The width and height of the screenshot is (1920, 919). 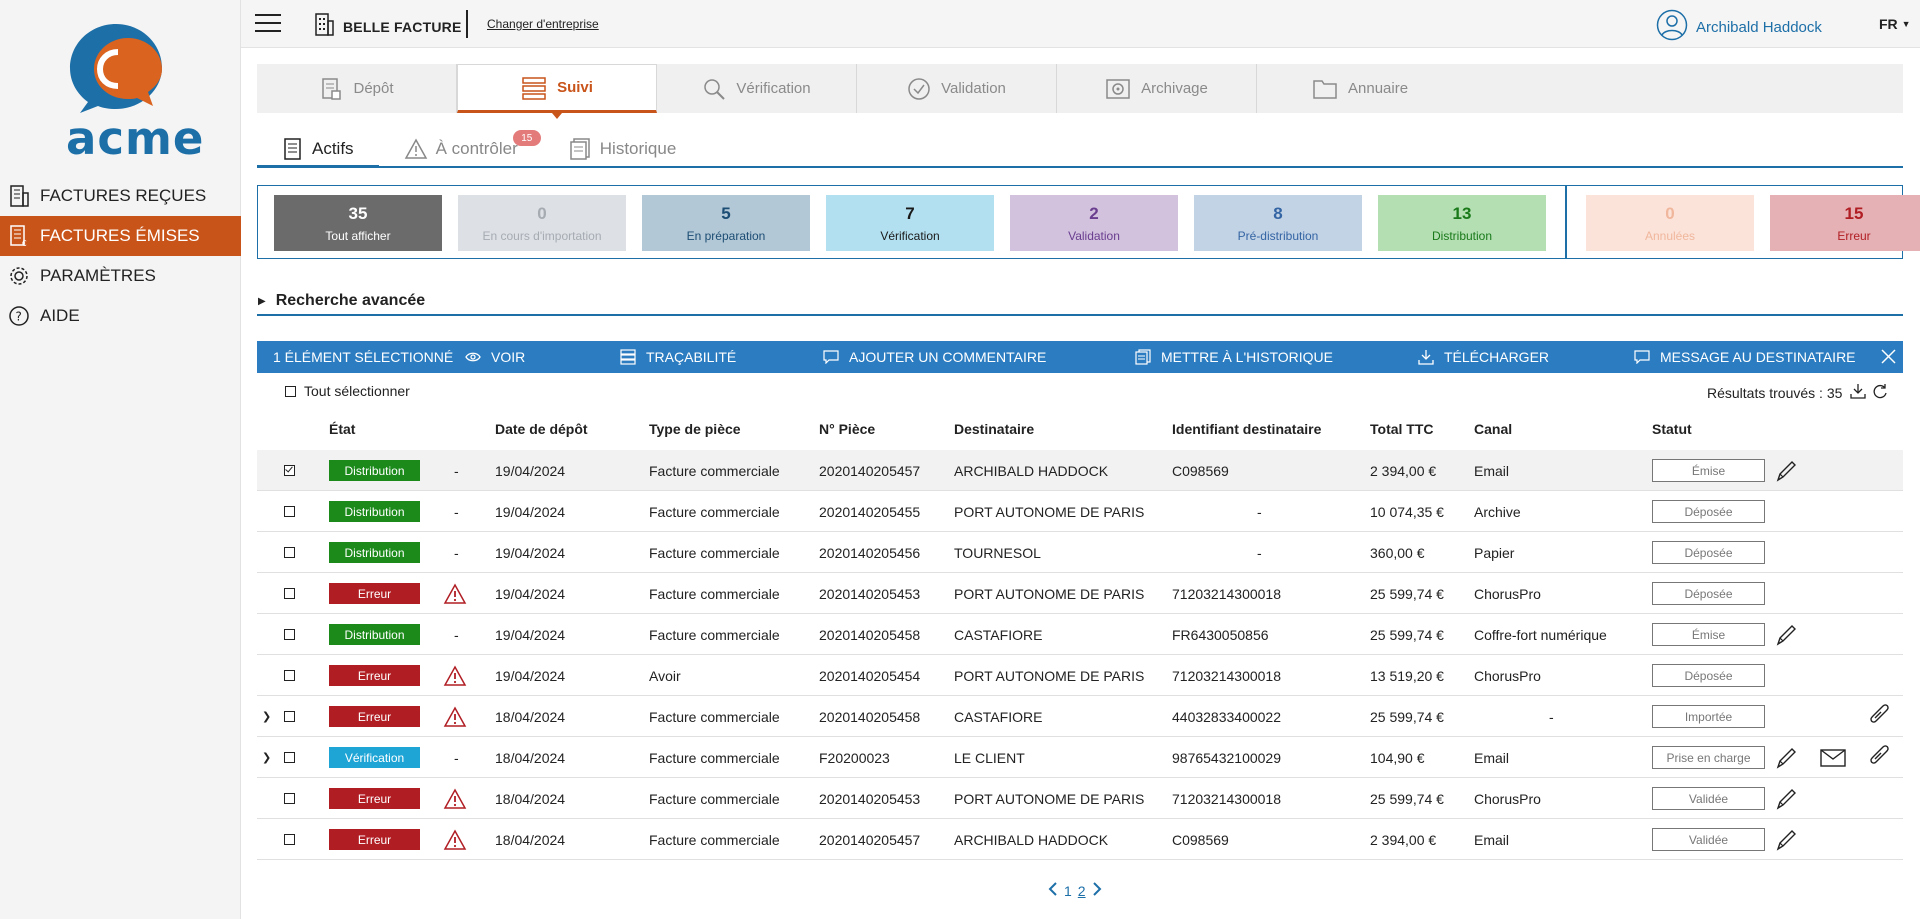 I want to click on chevron-left-icon, so click(x=1053, y=890).